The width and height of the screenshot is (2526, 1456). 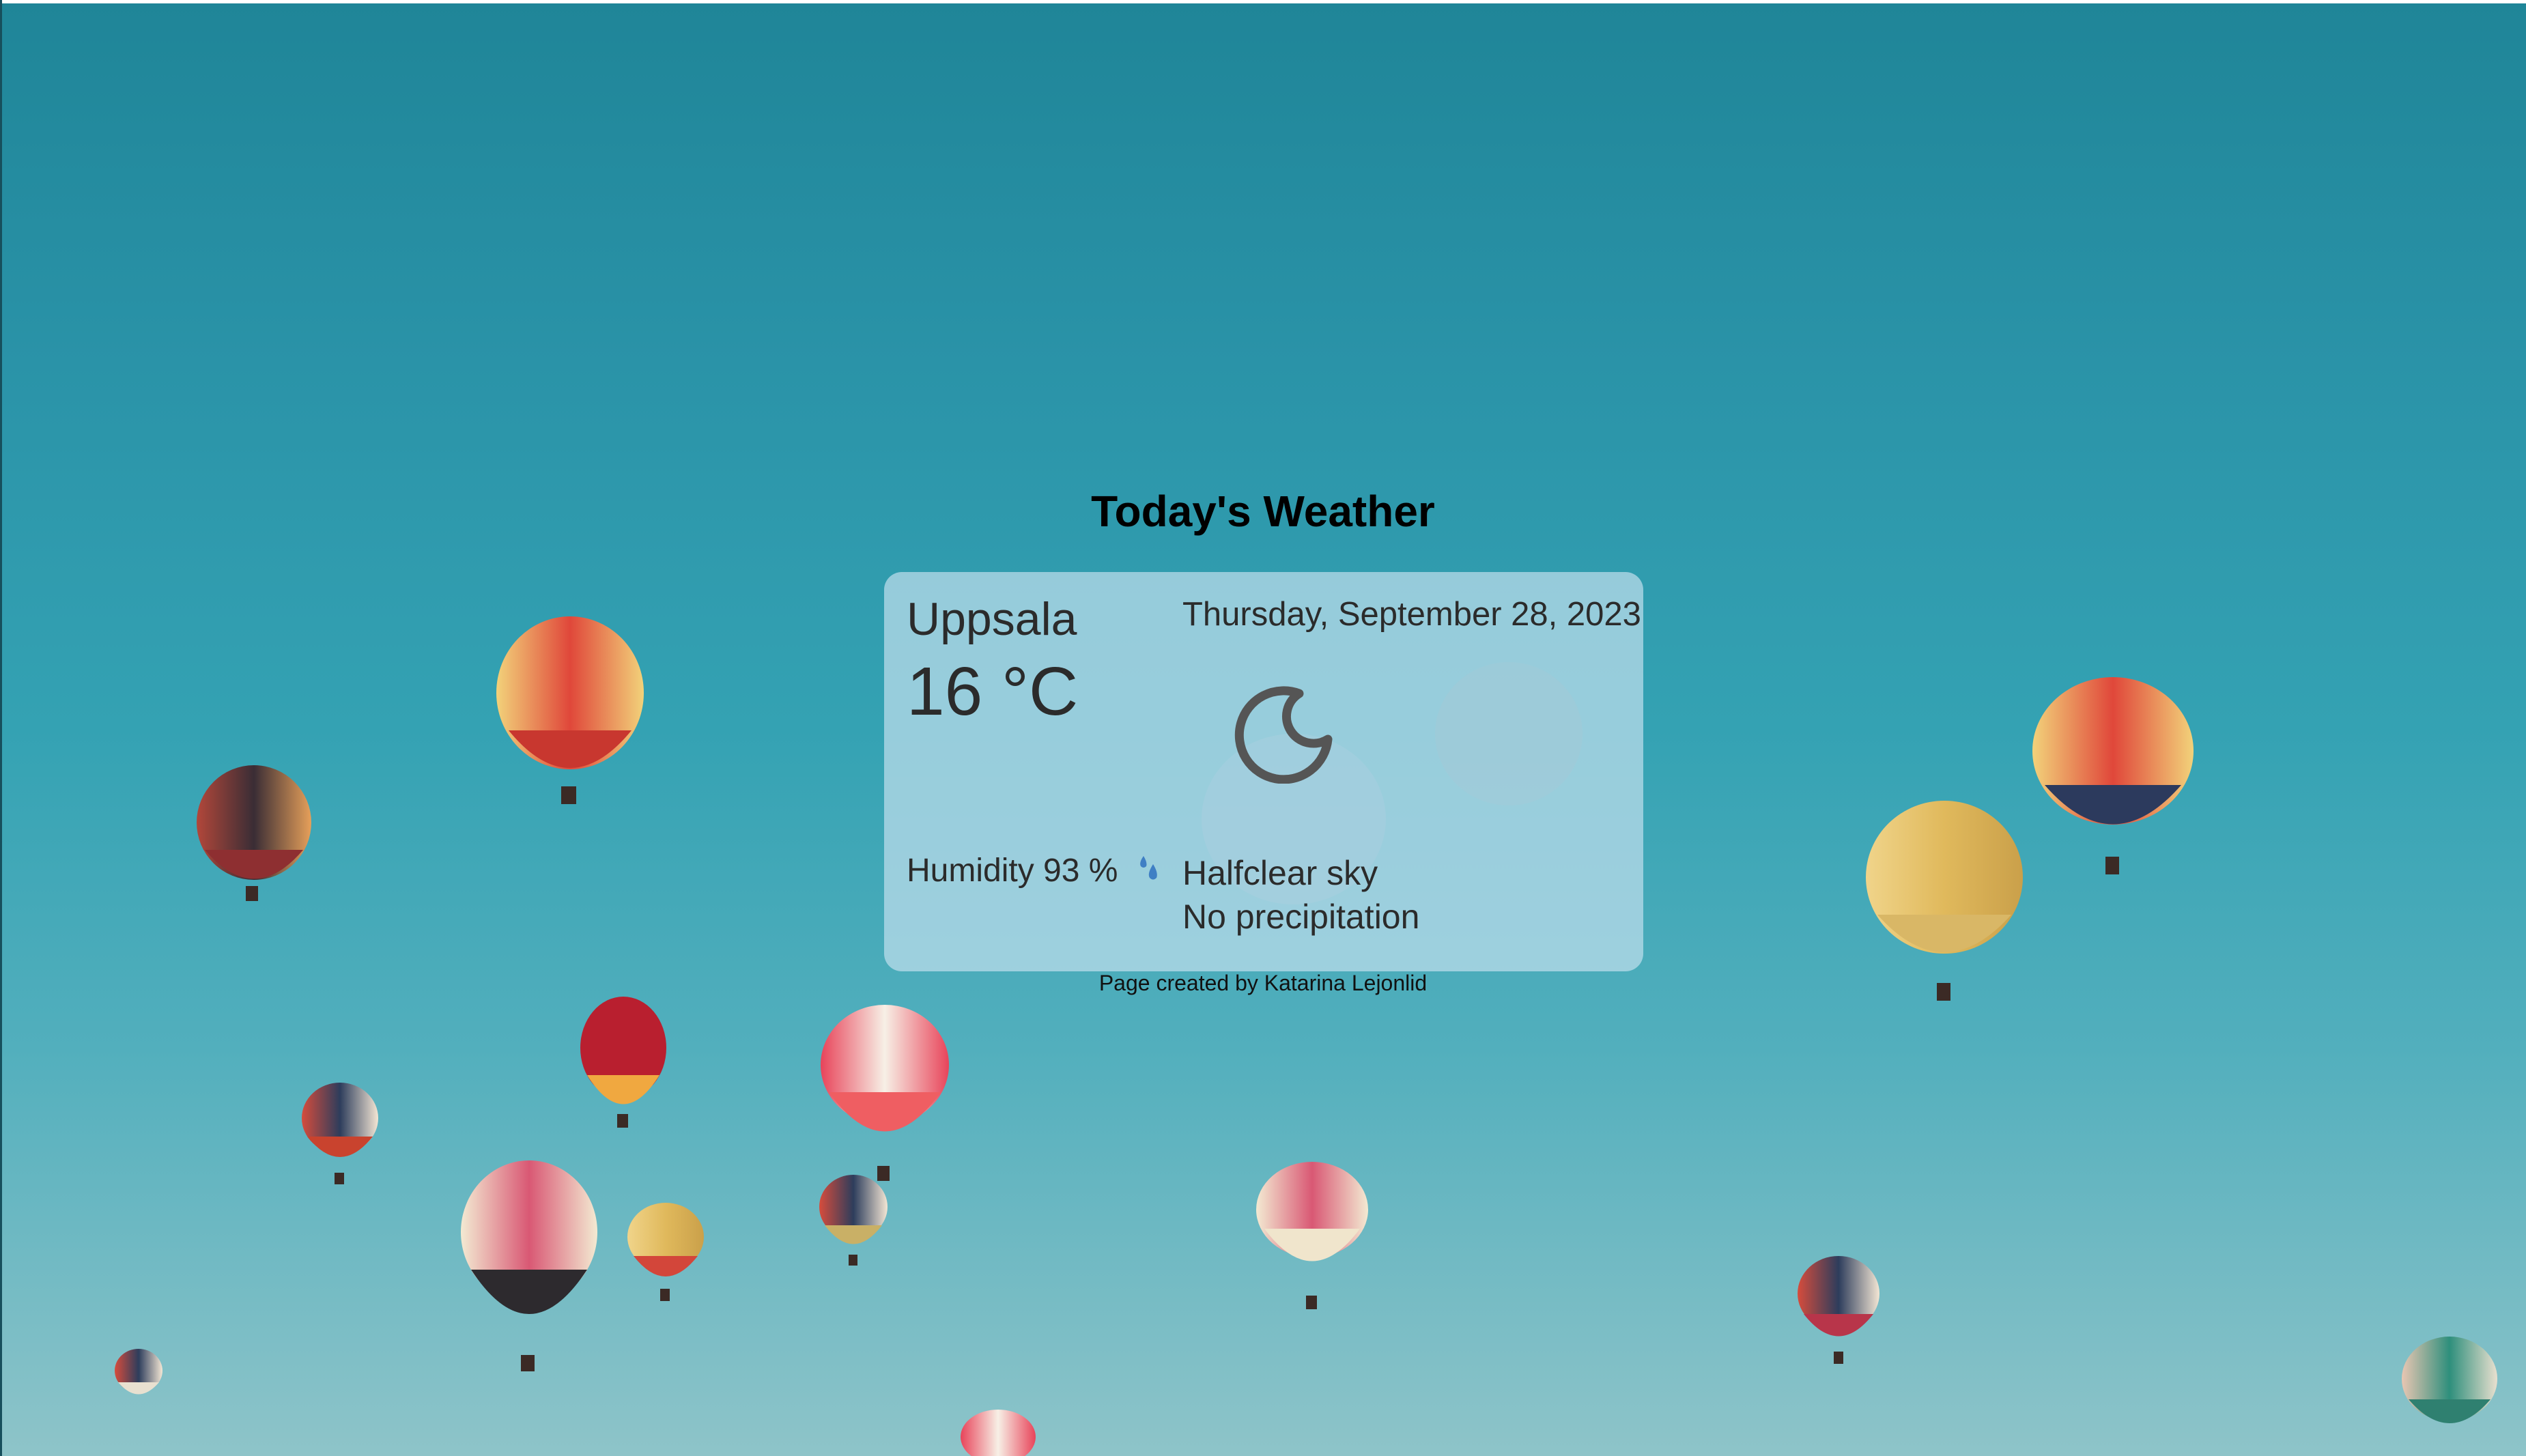 I want to click on precipitation-status: No precipitation, so click(x=1301, y=917).